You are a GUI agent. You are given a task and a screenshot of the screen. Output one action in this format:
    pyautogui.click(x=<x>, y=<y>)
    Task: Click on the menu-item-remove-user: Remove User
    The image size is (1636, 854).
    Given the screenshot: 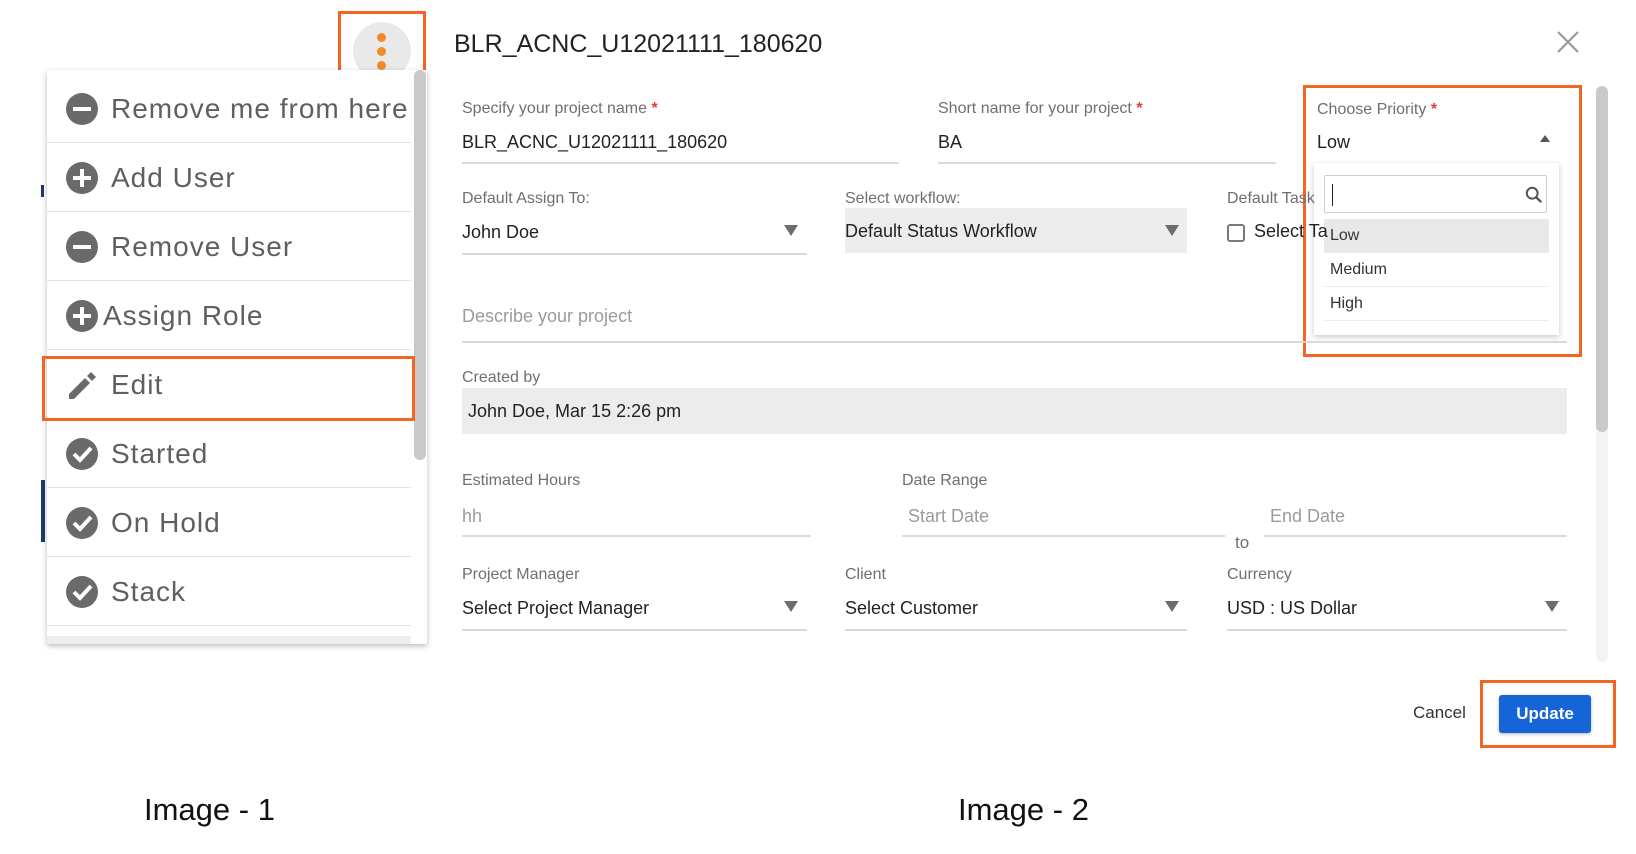 What is the action you would take?
    pyautogui.click(x=229, y=247)
    